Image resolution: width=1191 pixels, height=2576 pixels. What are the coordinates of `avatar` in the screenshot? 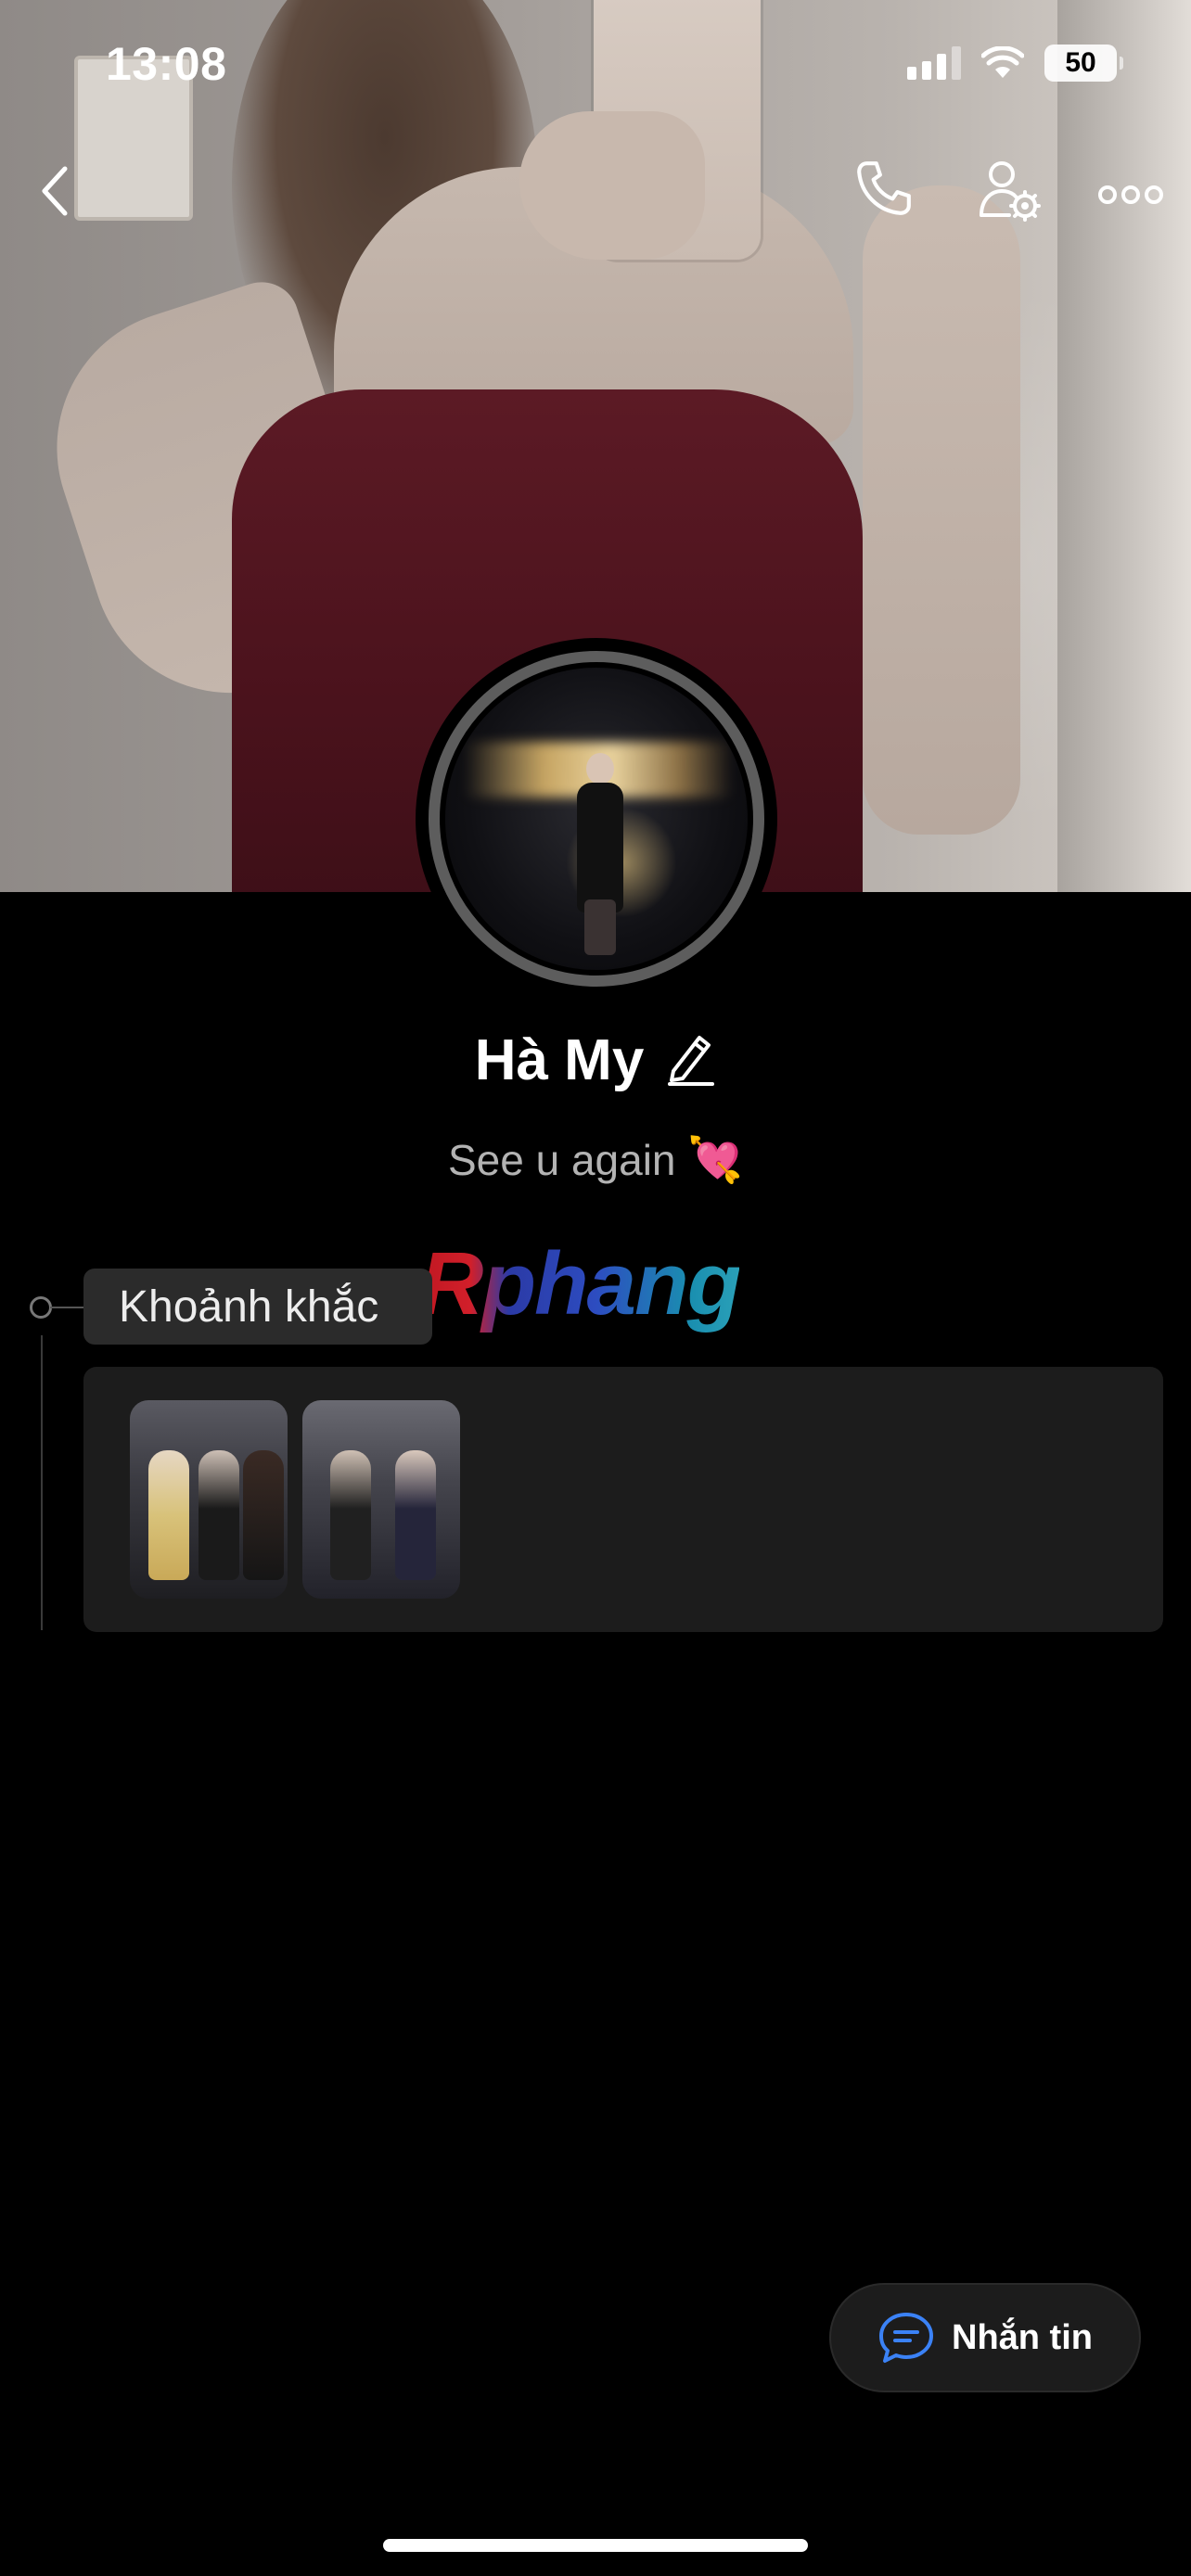 It's located at (597, 819).